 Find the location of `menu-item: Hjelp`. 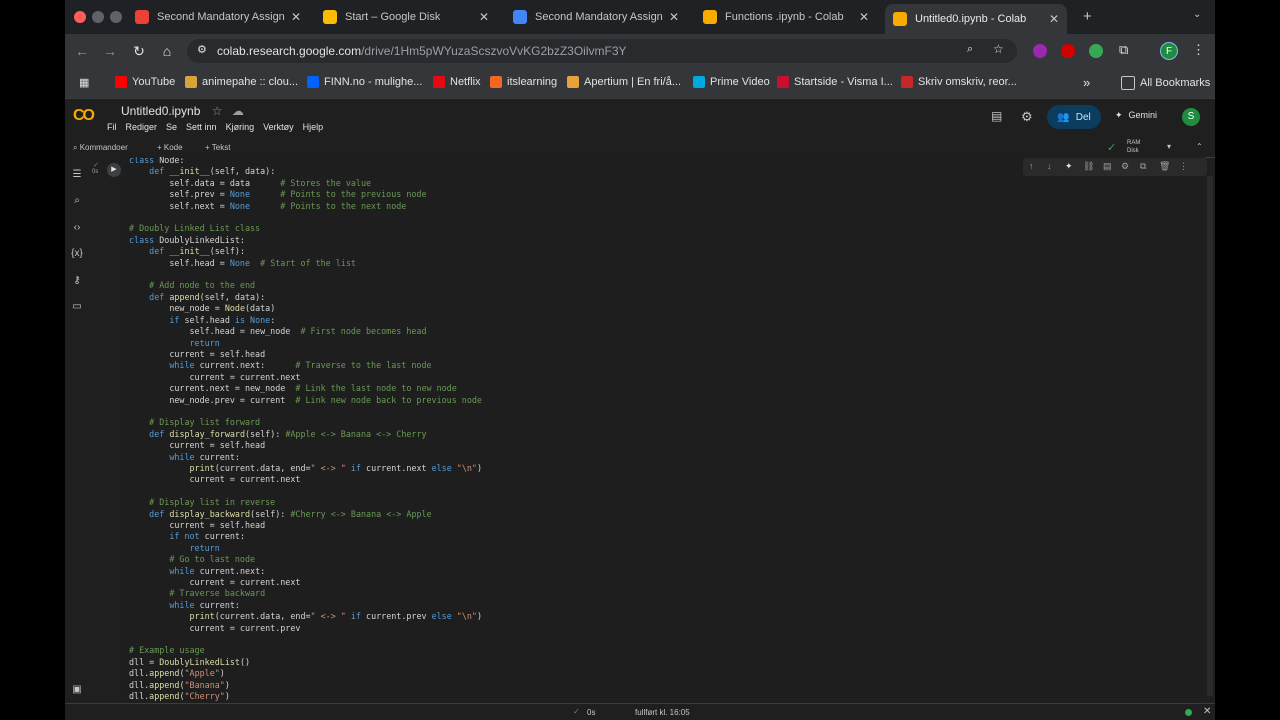

menu-item: Hjelp is located at coordinates (313, 127).